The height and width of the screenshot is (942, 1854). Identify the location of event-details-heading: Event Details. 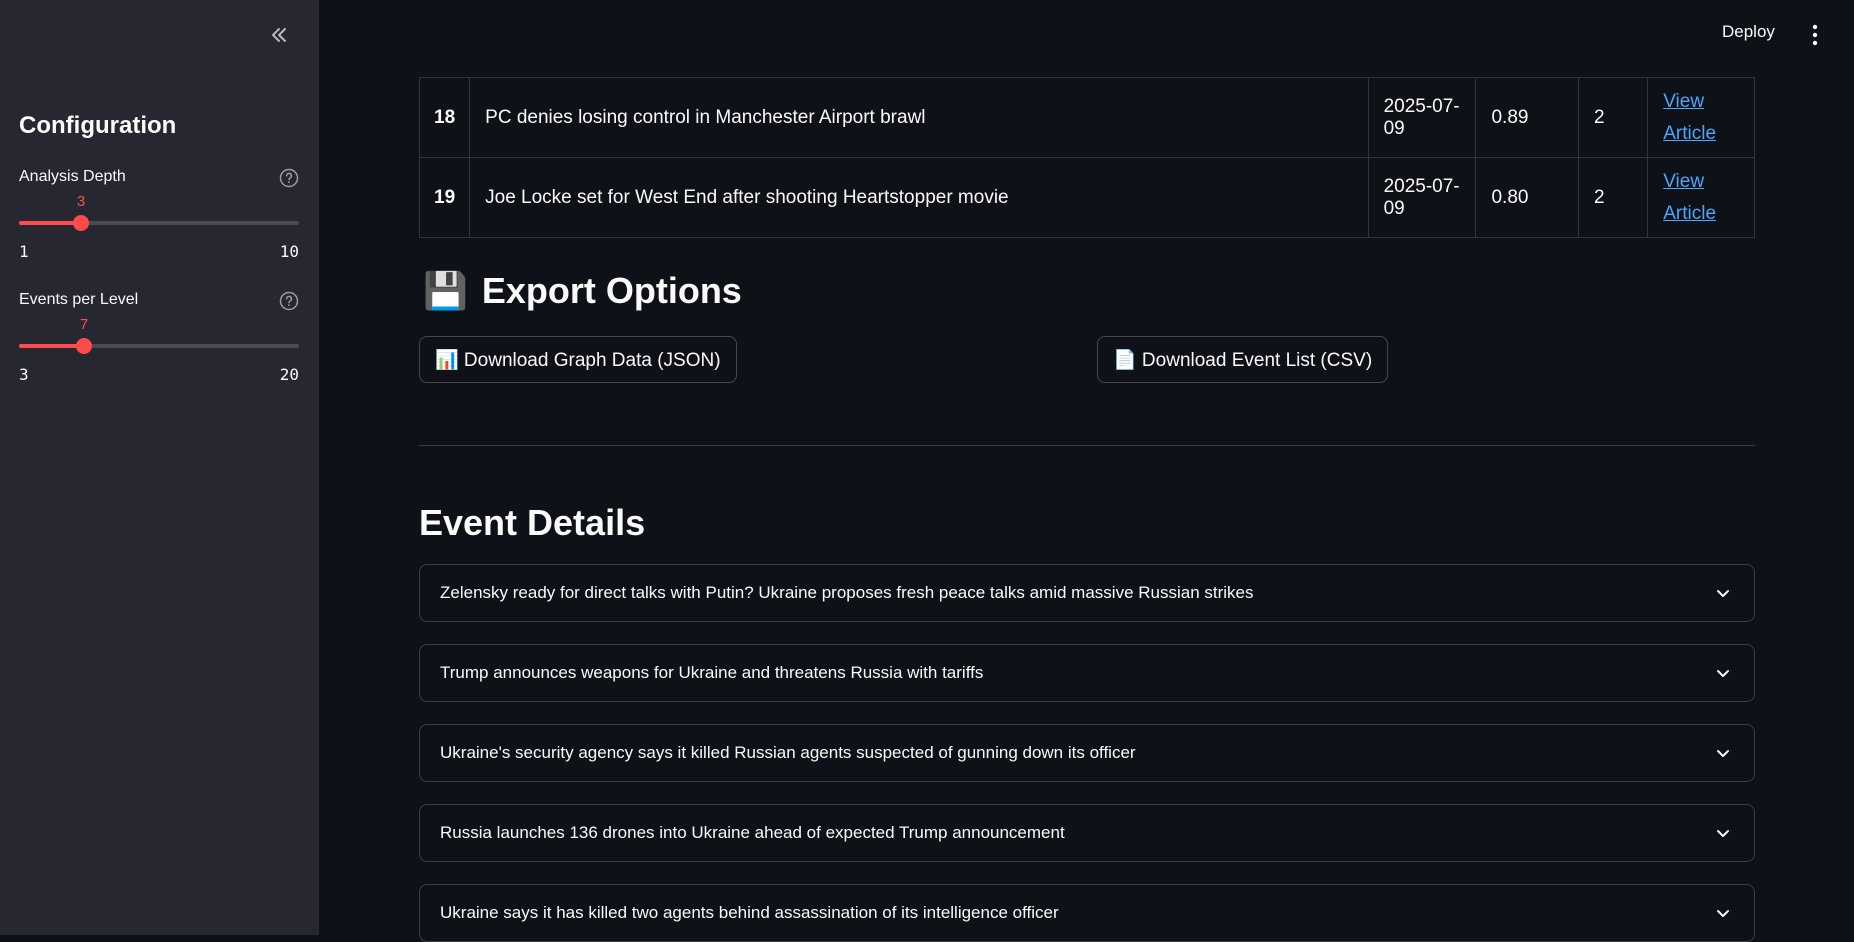
(532, 522).